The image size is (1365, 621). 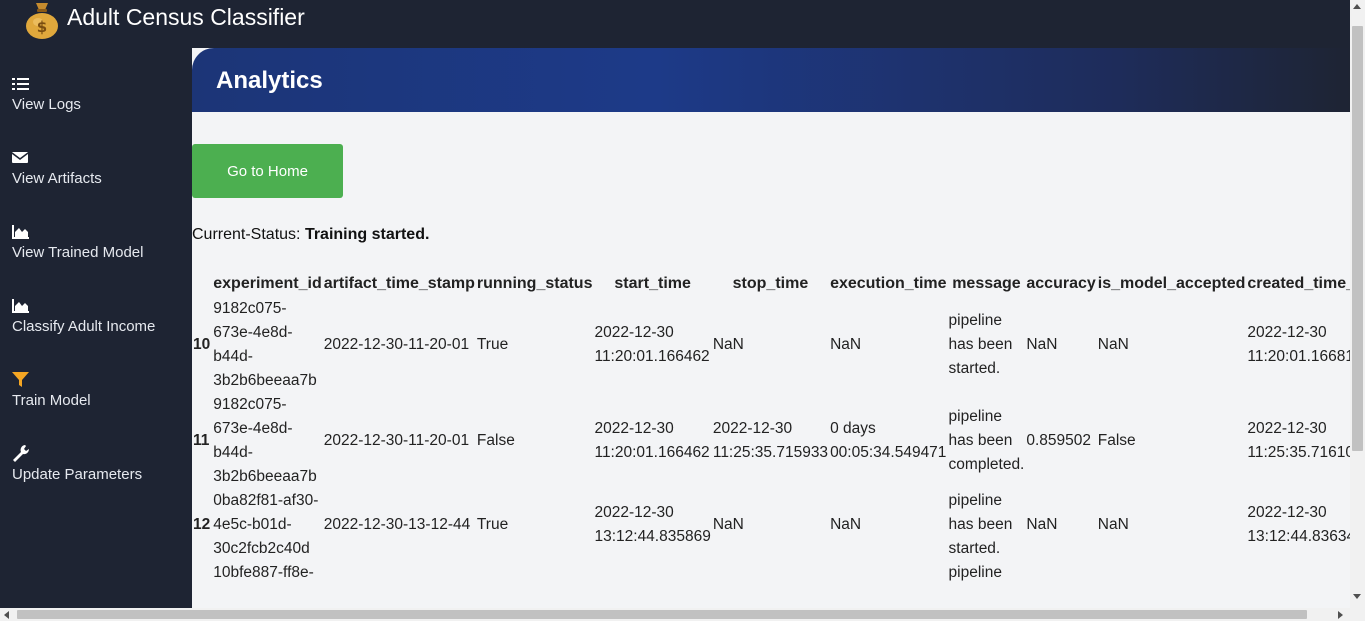 What do you see at coordinates (1059, 440) in the screenshot?
I see `cell-accuracy: 0.859502` at bounding box center [1059, 440].